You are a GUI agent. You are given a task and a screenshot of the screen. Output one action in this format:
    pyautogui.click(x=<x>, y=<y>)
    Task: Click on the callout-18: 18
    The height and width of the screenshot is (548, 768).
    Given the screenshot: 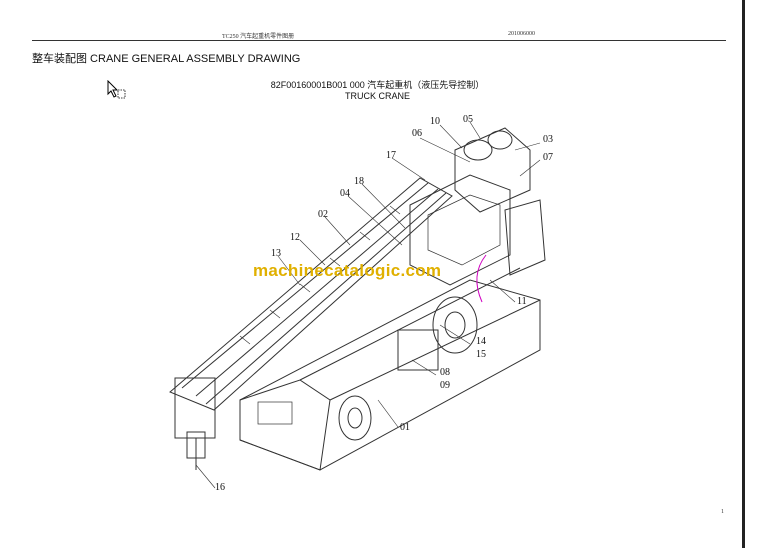 What is the action you would take?
    pyautogui.click(x=359, y=181)
    